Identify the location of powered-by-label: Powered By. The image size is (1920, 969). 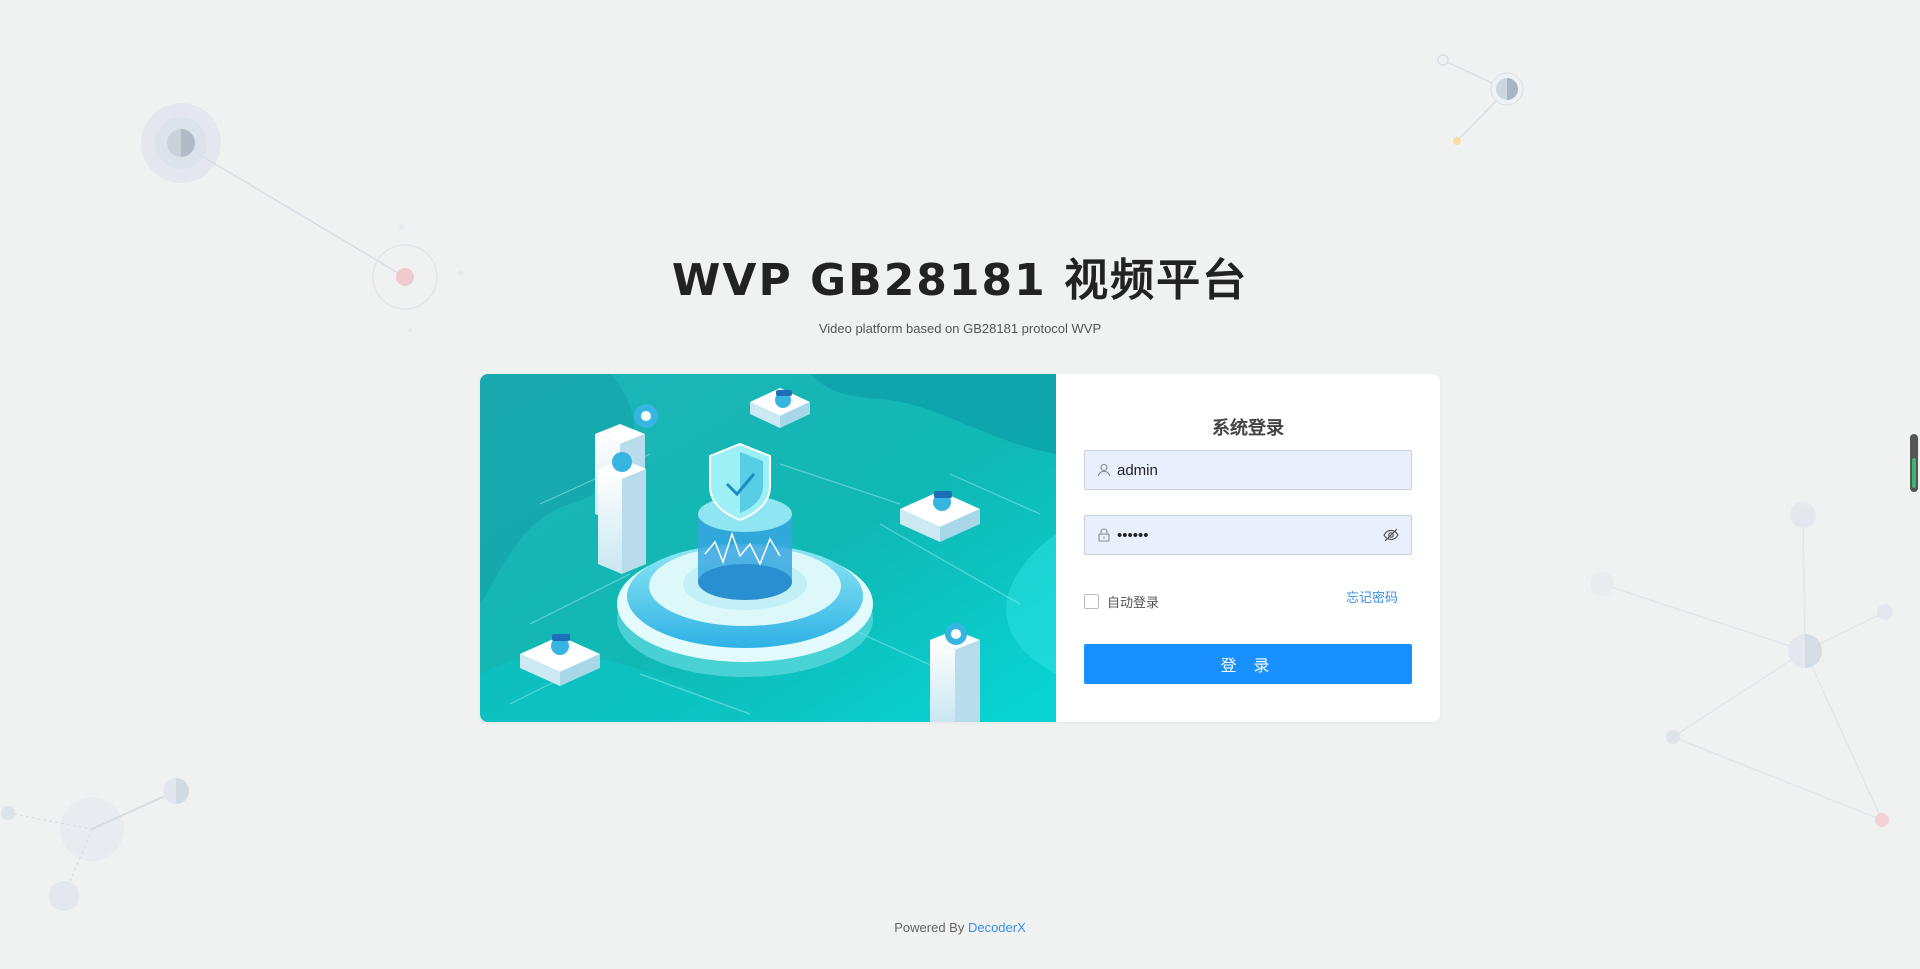
(929, 927).